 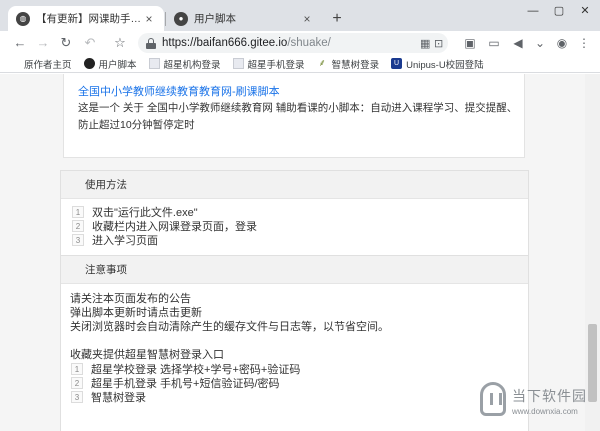 I want to click on usage-heading: 使用方法, so click(x=294, y=185).